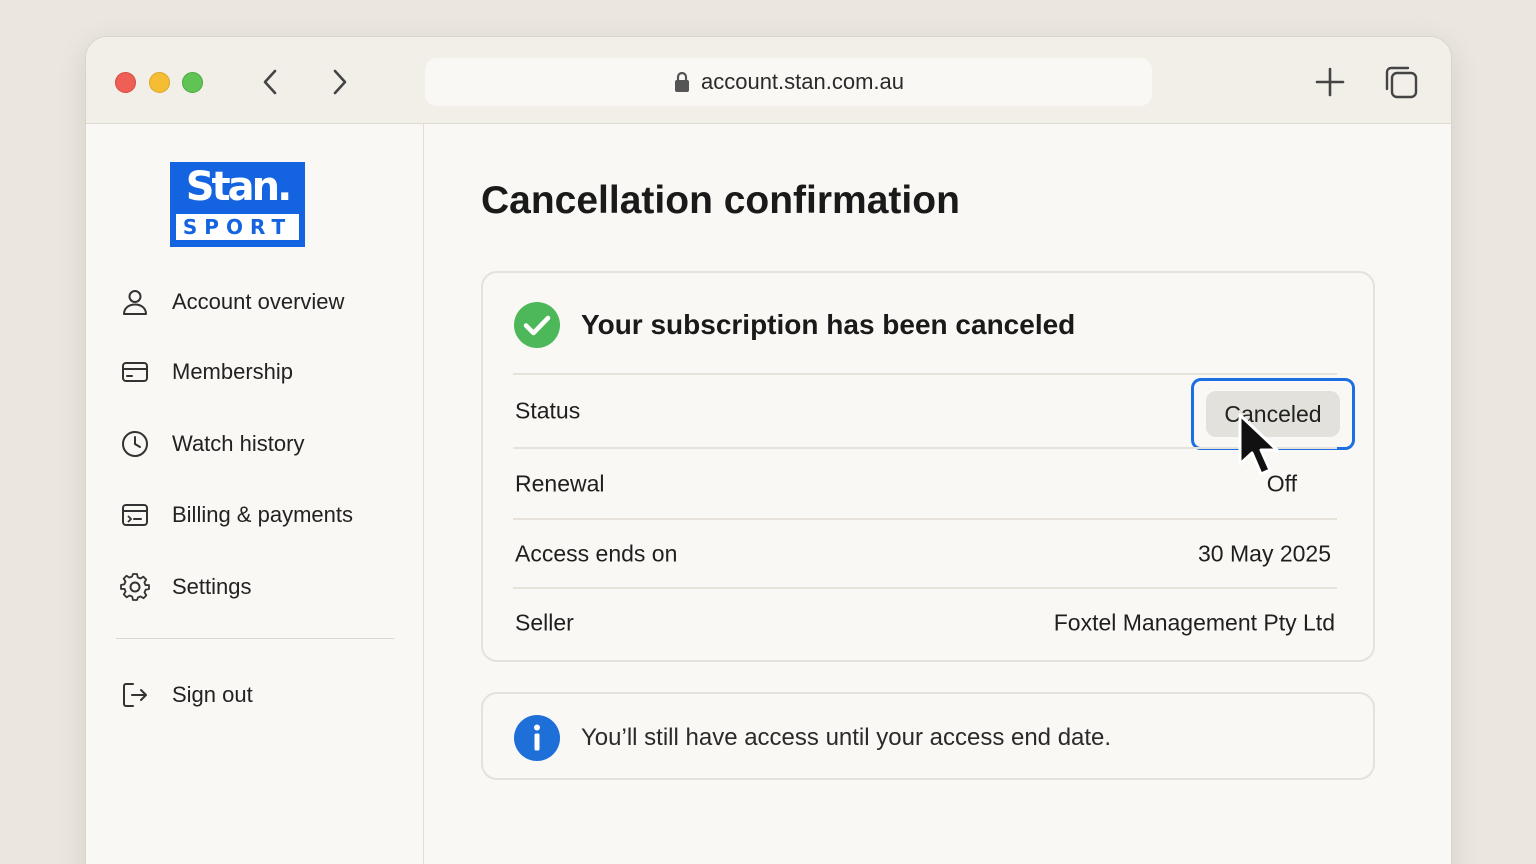 This screenshot has height=864, width=1536. What do you see at coordinates (537, 325) in the screenshot?
I see `check-circle-icon` at bounding box center [537, 325].